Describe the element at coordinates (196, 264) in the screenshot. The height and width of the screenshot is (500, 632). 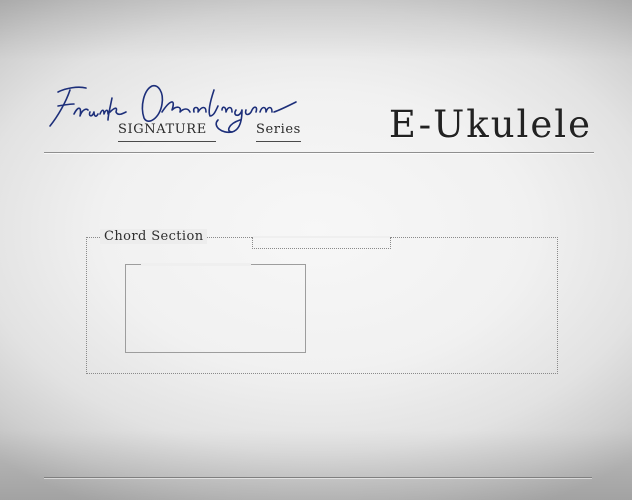
I see `chord-display-gap` at that location.